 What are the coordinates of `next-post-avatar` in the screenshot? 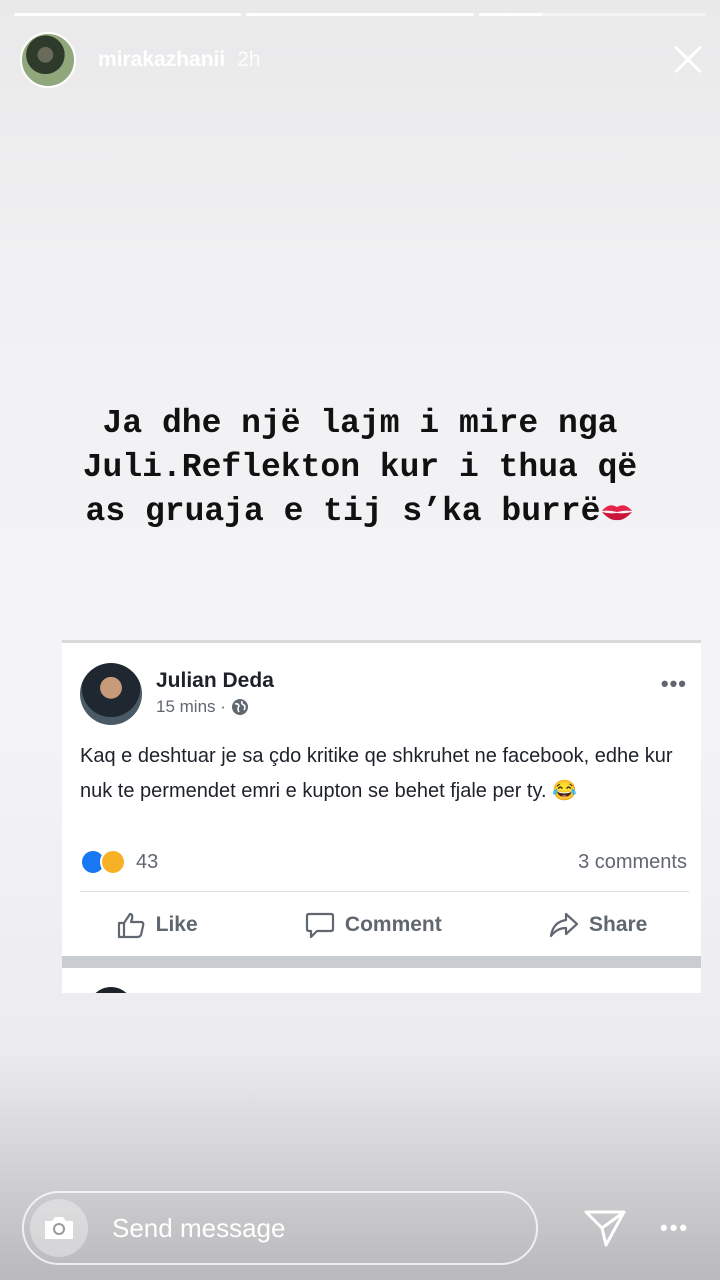 It's located at (111, 990).